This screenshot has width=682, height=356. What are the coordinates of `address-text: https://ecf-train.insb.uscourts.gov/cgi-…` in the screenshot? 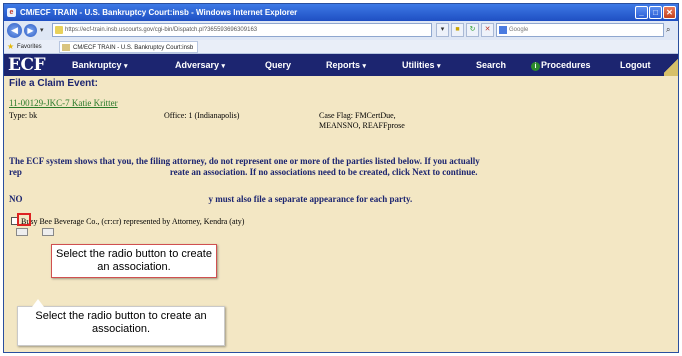 It's located at (161, 30).